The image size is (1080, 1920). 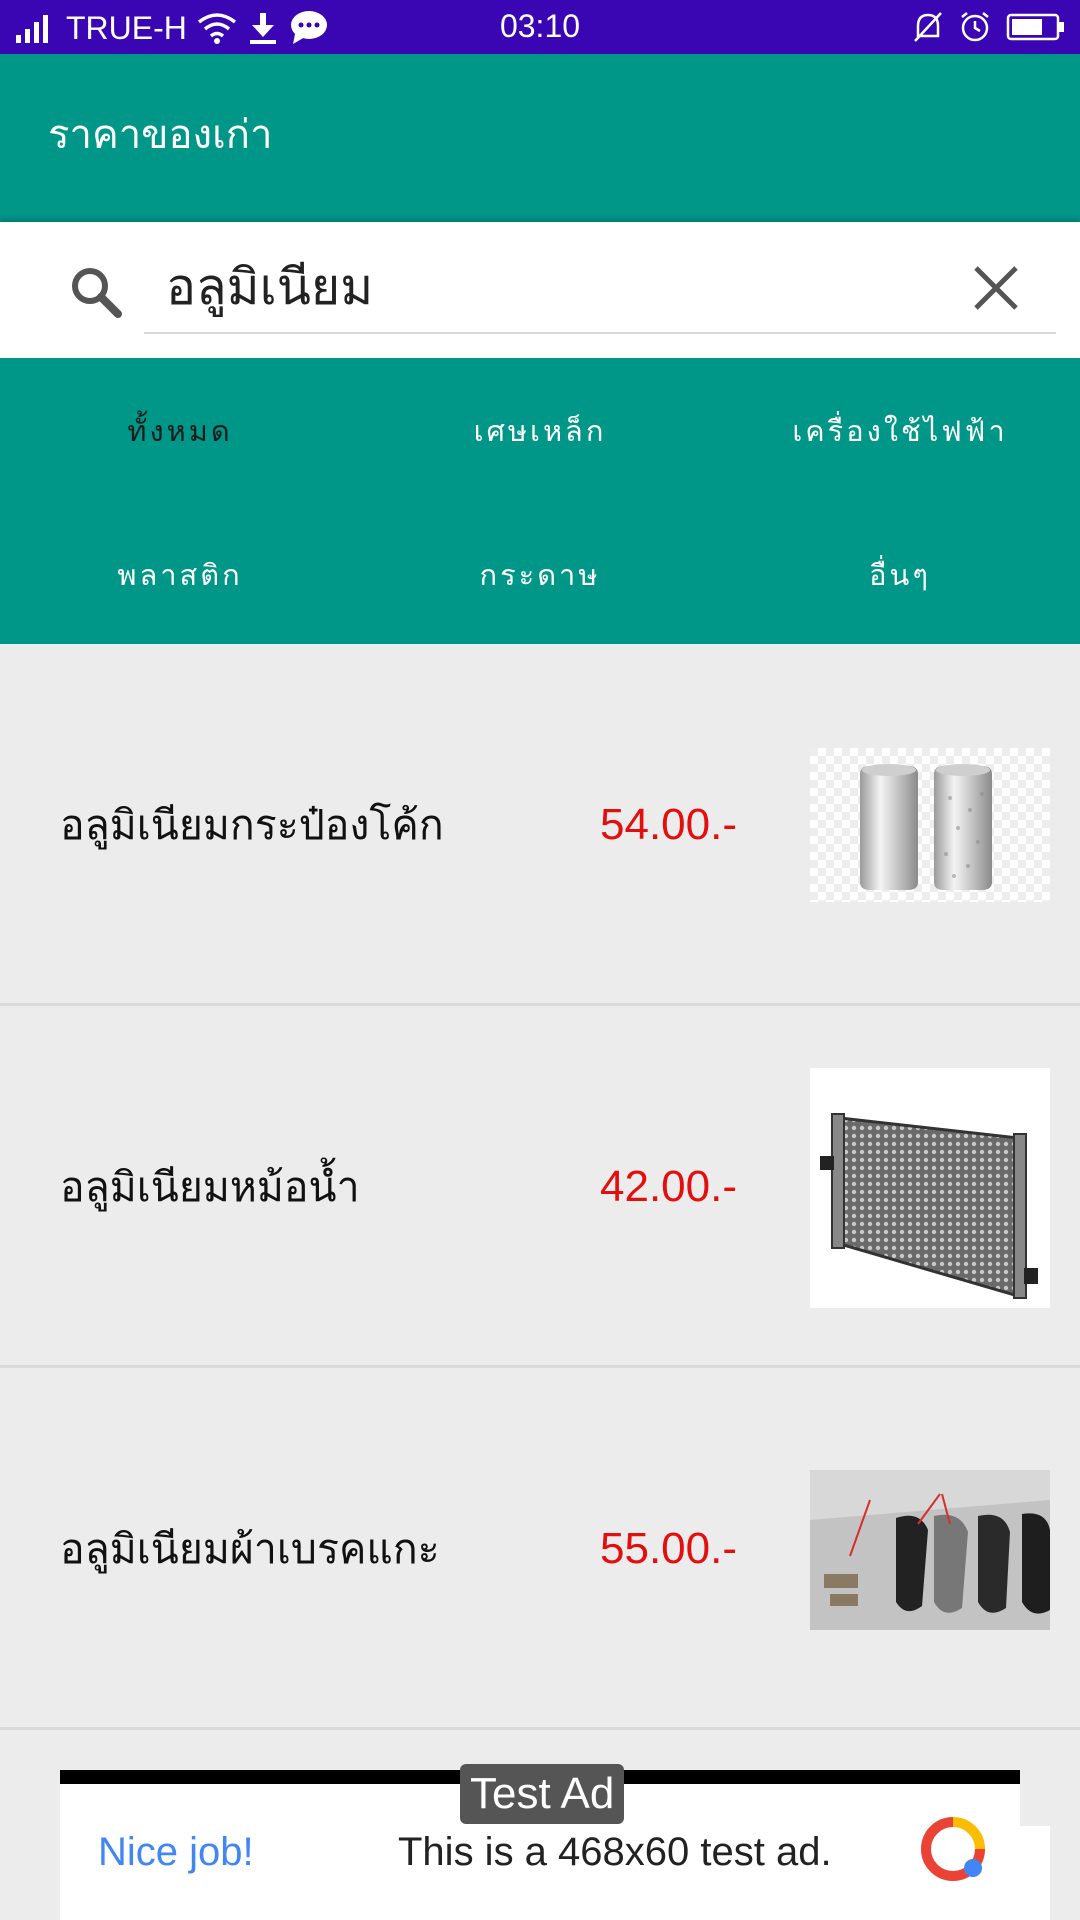 I want to click on search-input, so click(x=600, y=288).